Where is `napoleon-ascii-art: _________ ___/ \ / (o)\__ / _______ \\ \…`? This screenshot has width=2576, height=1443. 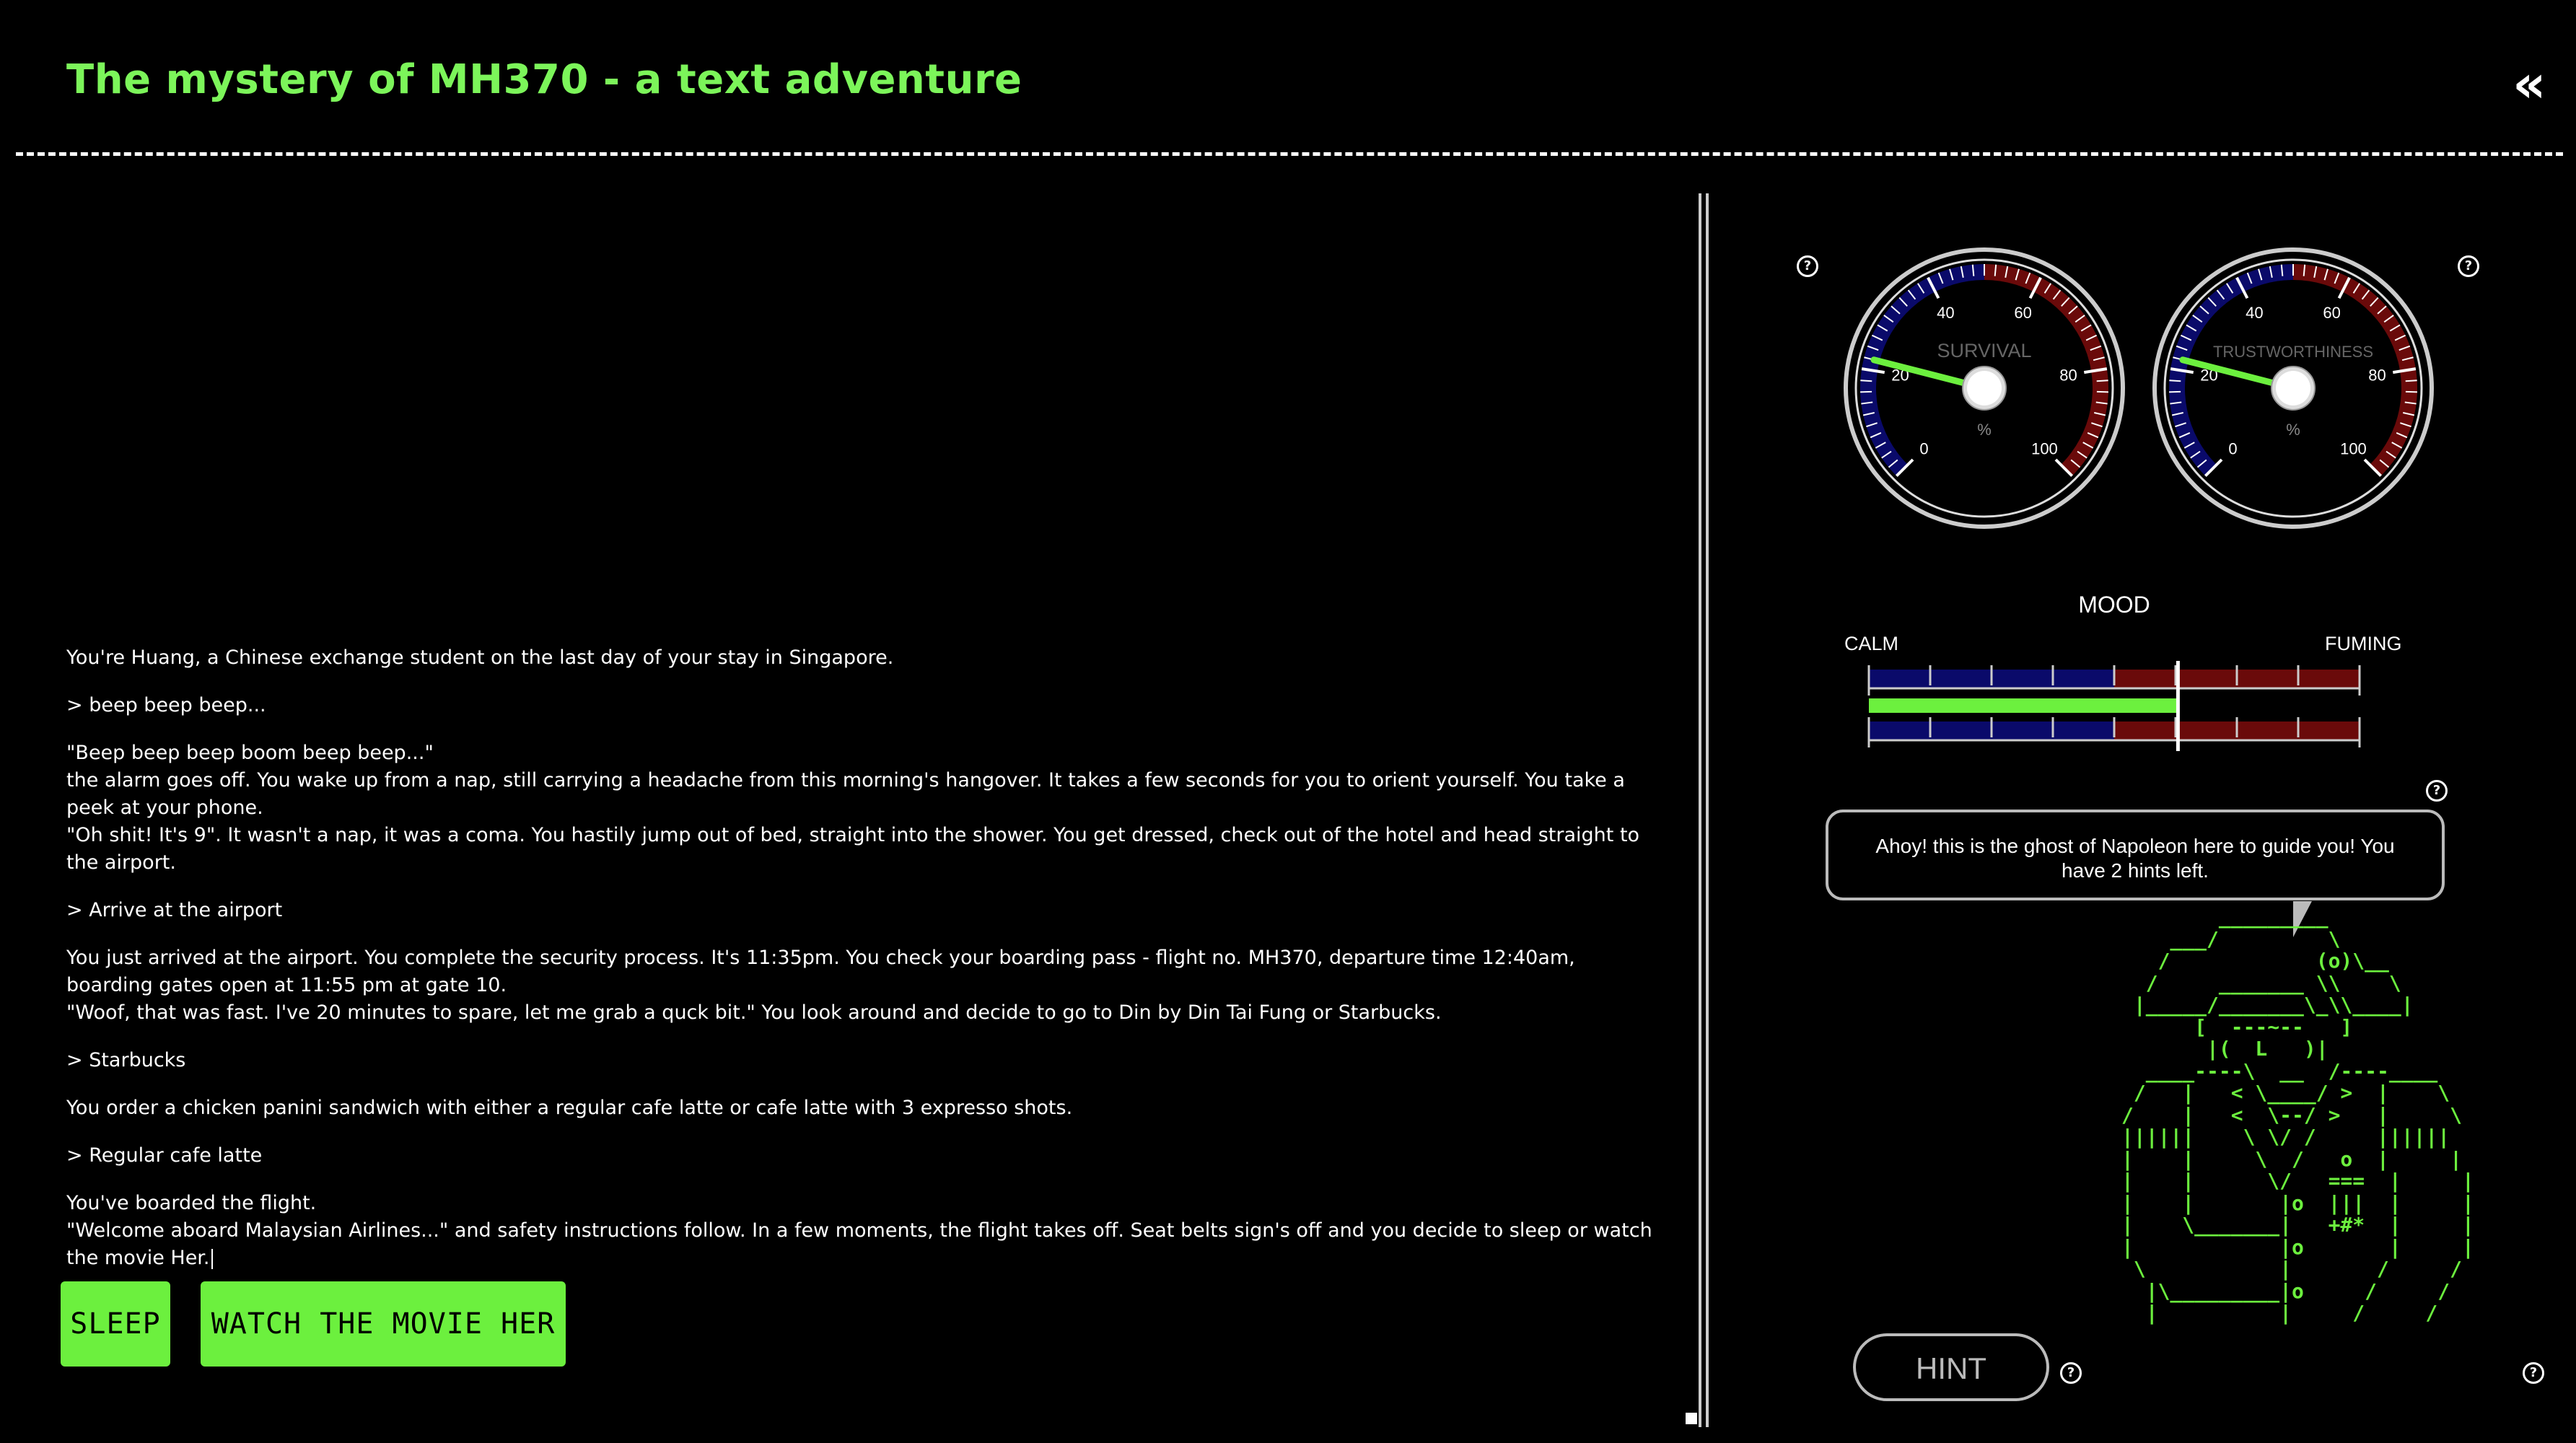
napoleon-ascii-art: _________ ___/ \ / (o)\__ / _______ \\ \… is located at coordinates (2297, 1115).